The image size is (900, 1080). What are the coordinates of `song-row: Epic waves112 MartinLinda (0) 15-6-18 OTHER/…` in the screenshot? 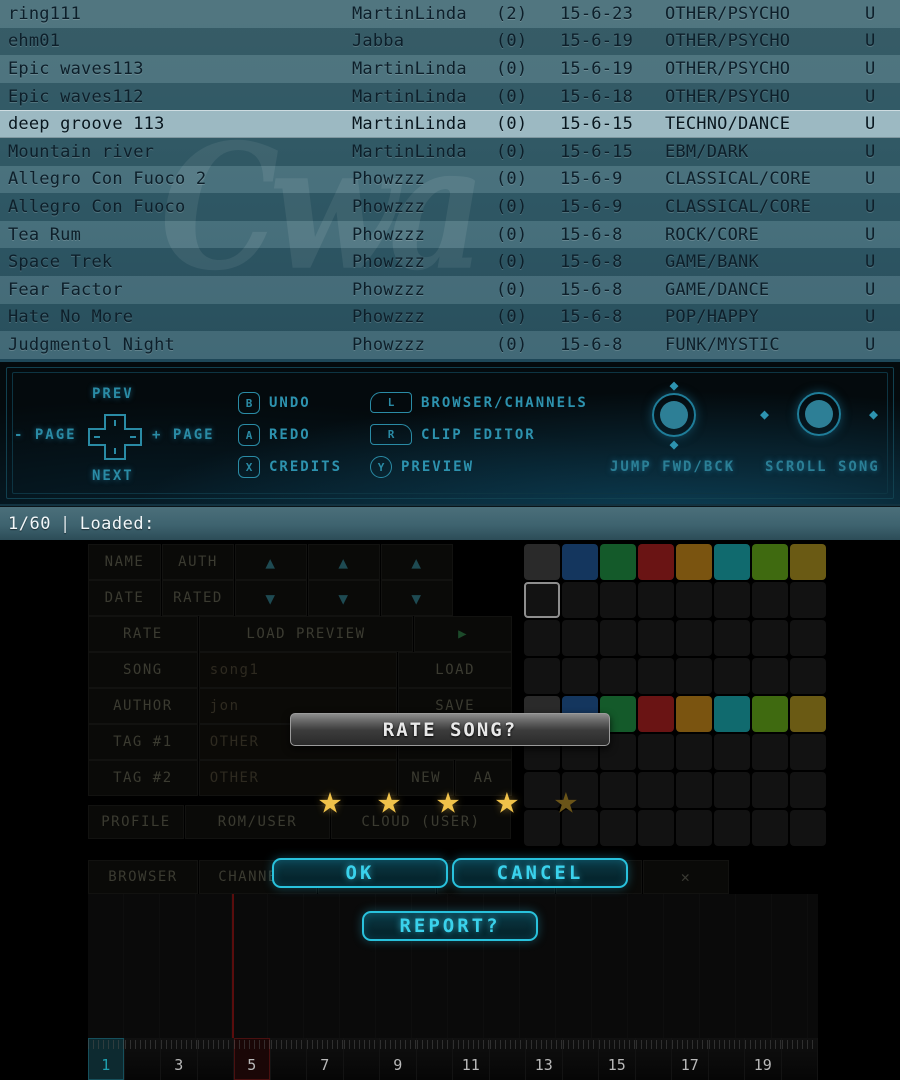 It's located at (450, 96).